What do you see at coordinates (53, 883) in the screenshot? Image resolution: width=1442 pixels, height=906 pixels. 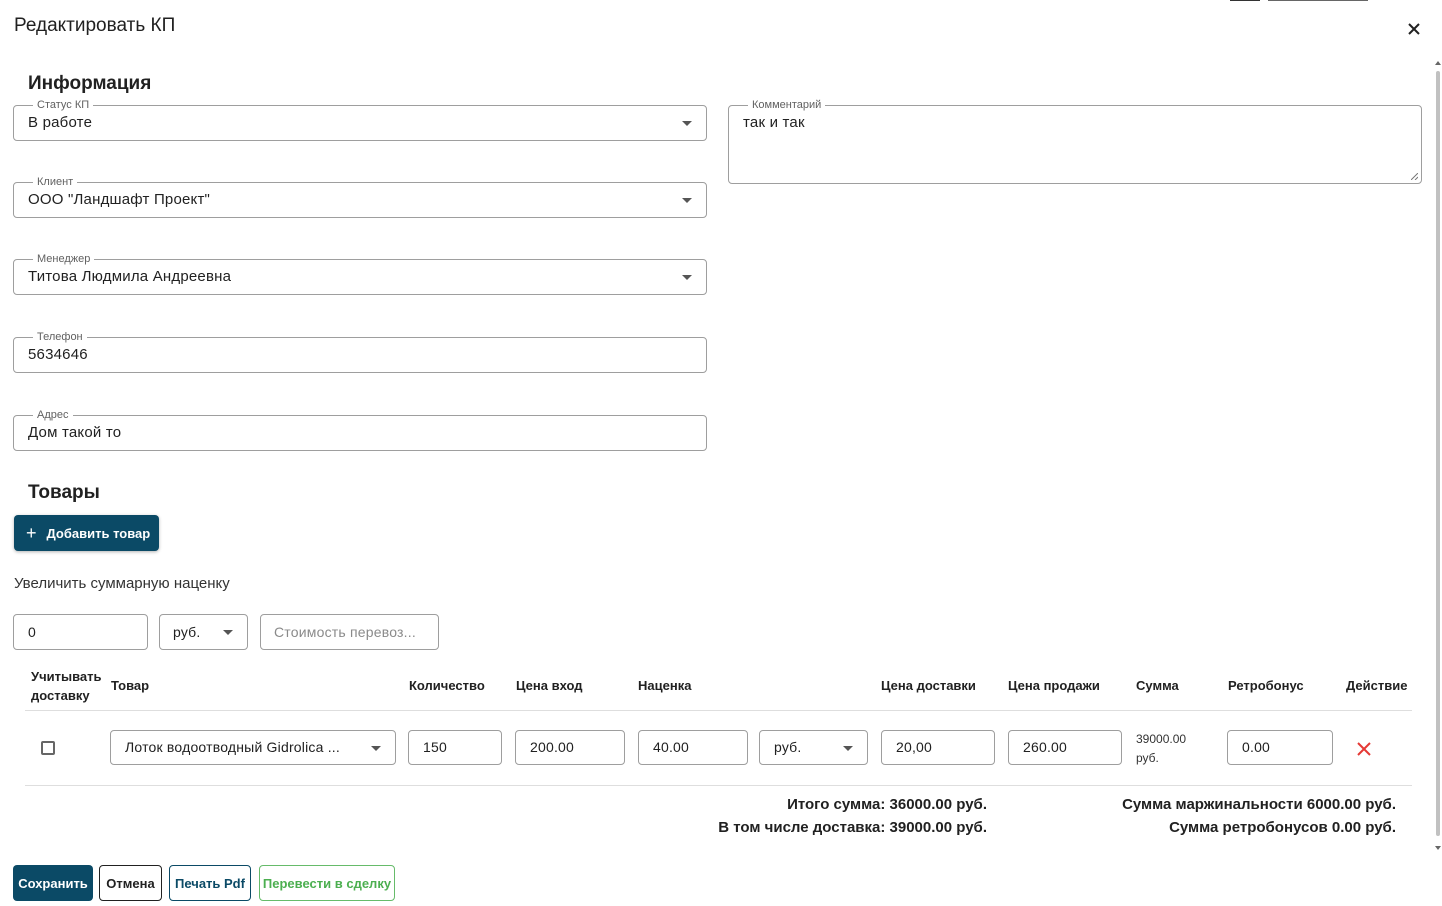 I see `save-button: Сохранить` at bounding box center [53, 883].